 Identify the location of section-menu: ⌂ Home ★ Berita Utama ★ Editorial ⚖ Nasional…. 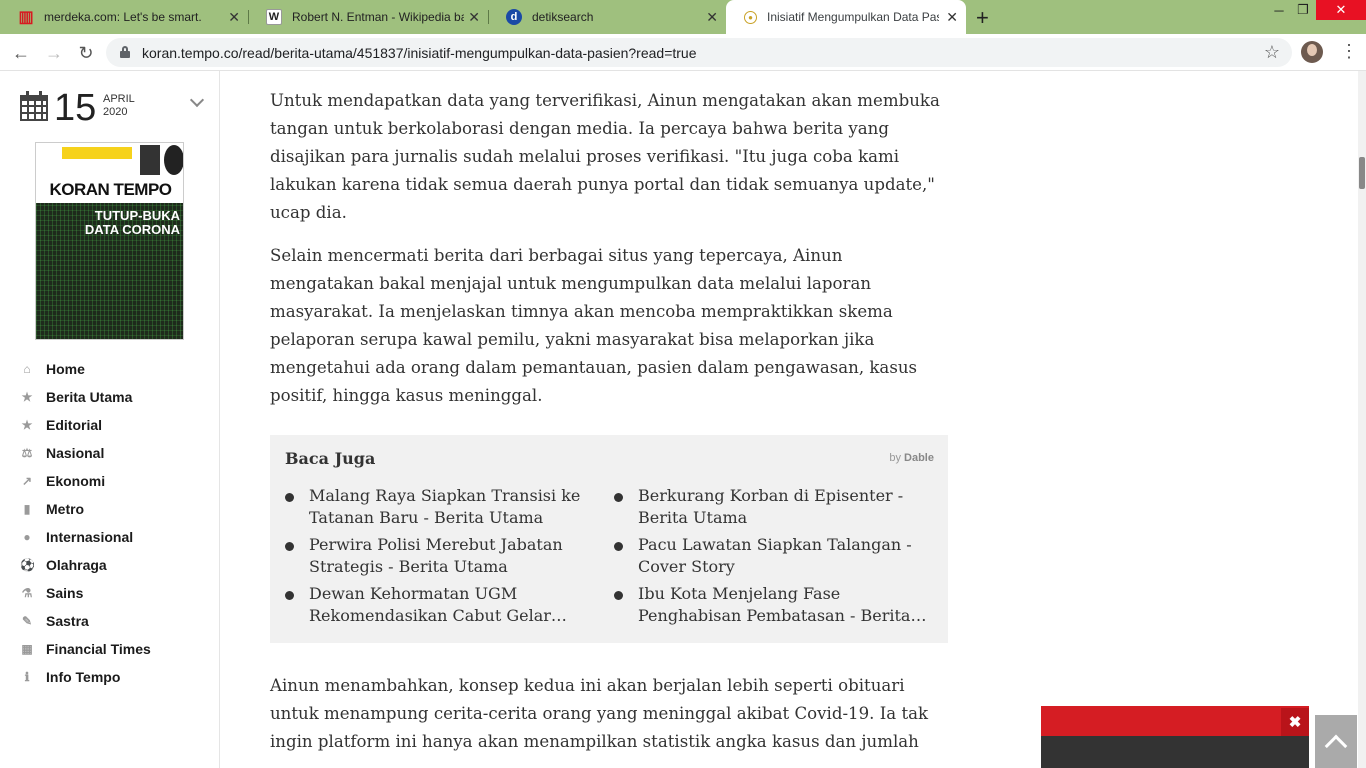
(110, 523).